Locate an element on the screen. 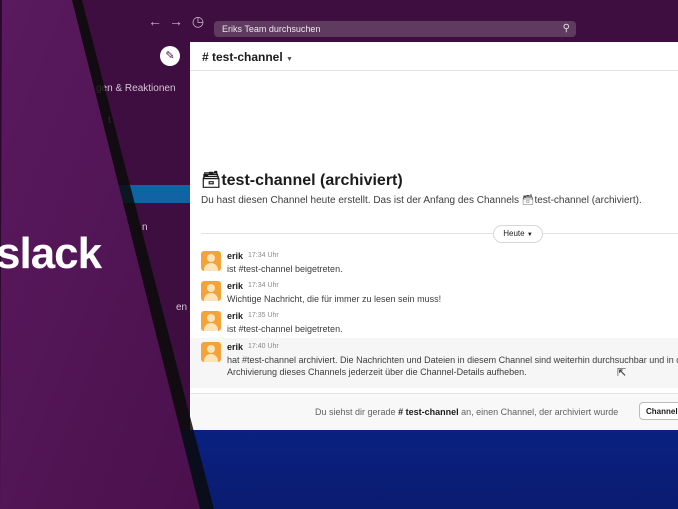  brand-logo-text: slack is located at coordinates (51, 253).